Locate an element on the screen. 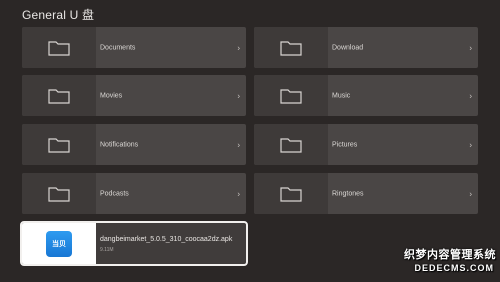 This screenshot has width=500, height=282. folder-label: Movies is located at coordinates (111, 95).